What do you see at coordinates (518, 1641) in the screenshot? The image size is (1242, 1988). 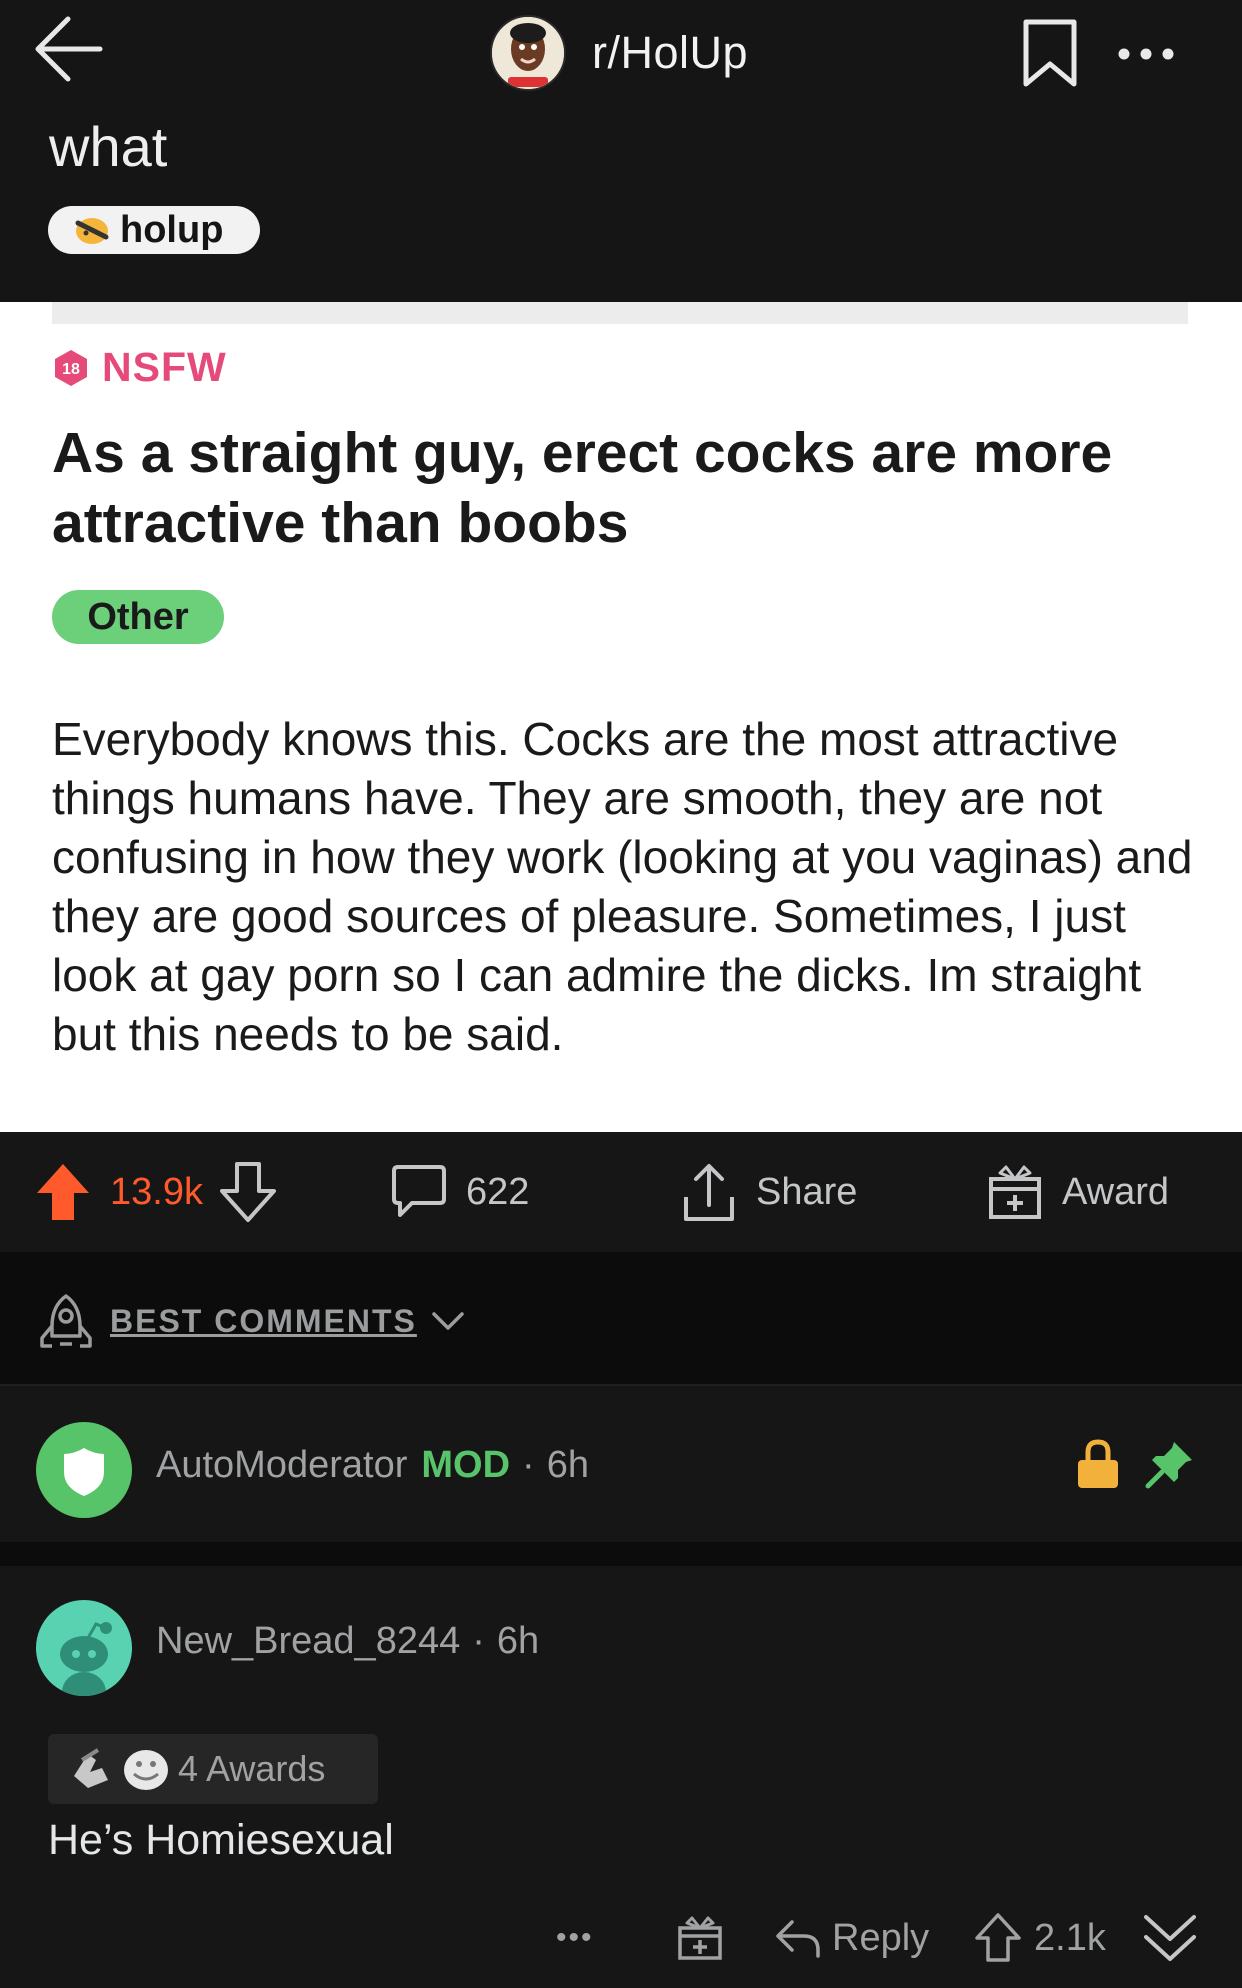 I see `comment-age: 6h` at bounding box center [518, 1641].